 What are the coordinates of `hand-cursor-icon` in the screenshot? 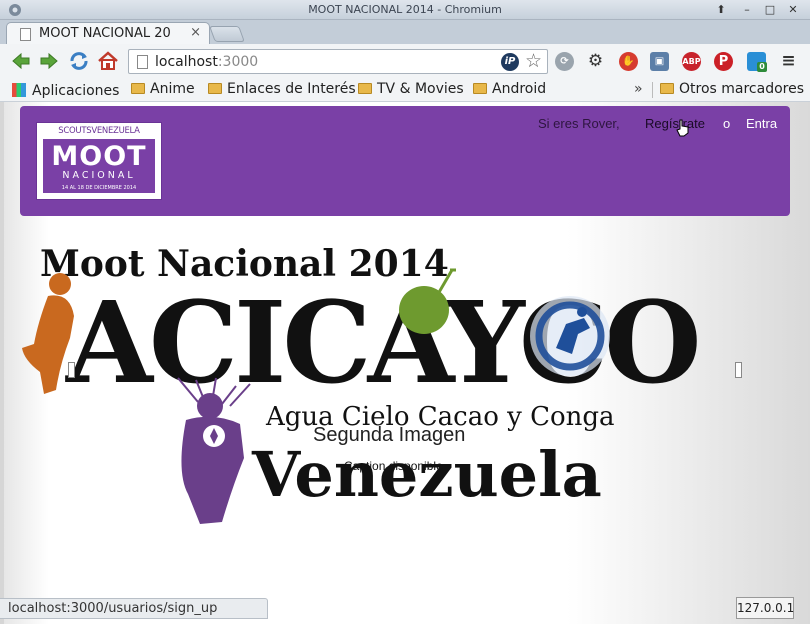 It's located at (682, 128).